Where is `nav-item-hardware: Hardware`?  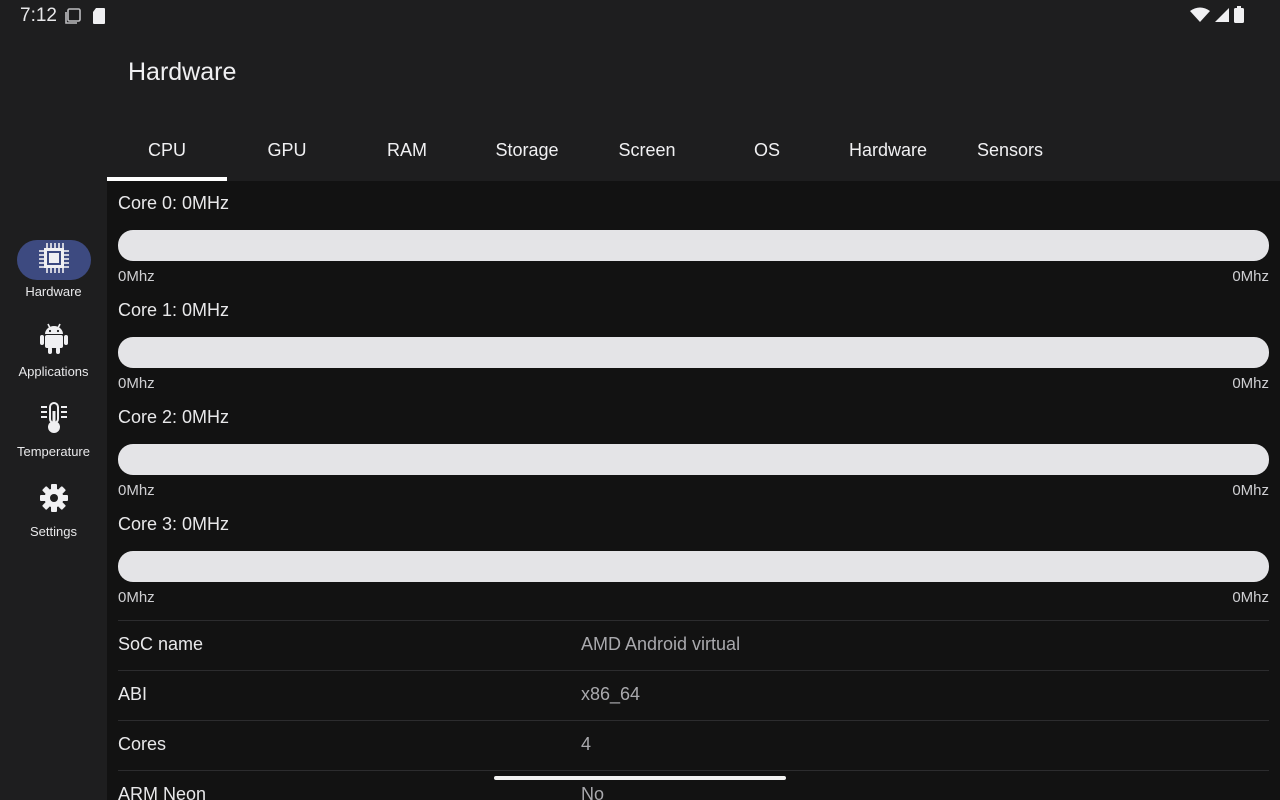
nav-item-hardware: Hardware is located at coordinates (53, 276).